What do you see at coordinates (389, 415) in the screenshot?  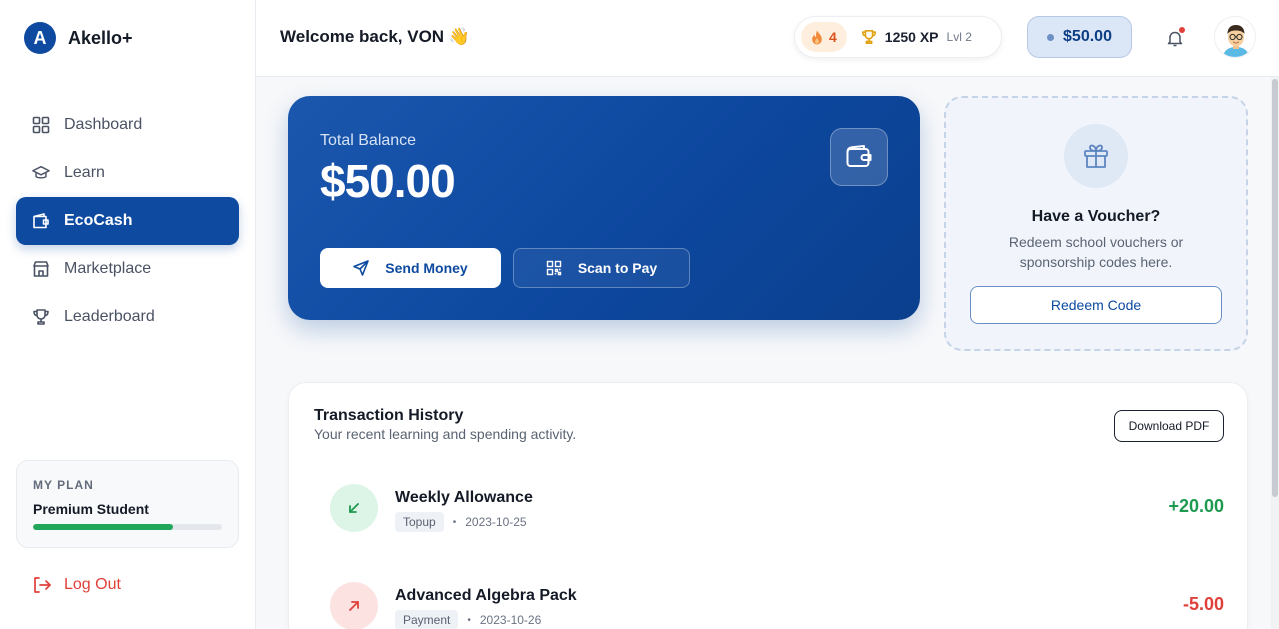 I see `transaction-history-title: Transaction History` at bounding box center [389, 415].